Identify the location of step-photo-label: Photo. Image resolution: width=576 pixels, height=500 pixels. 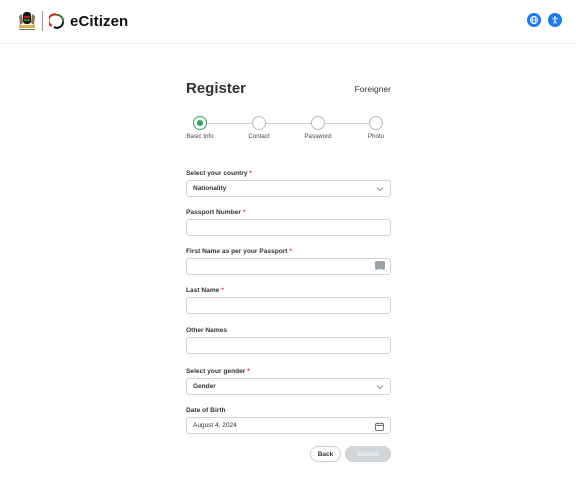
(376, 136).